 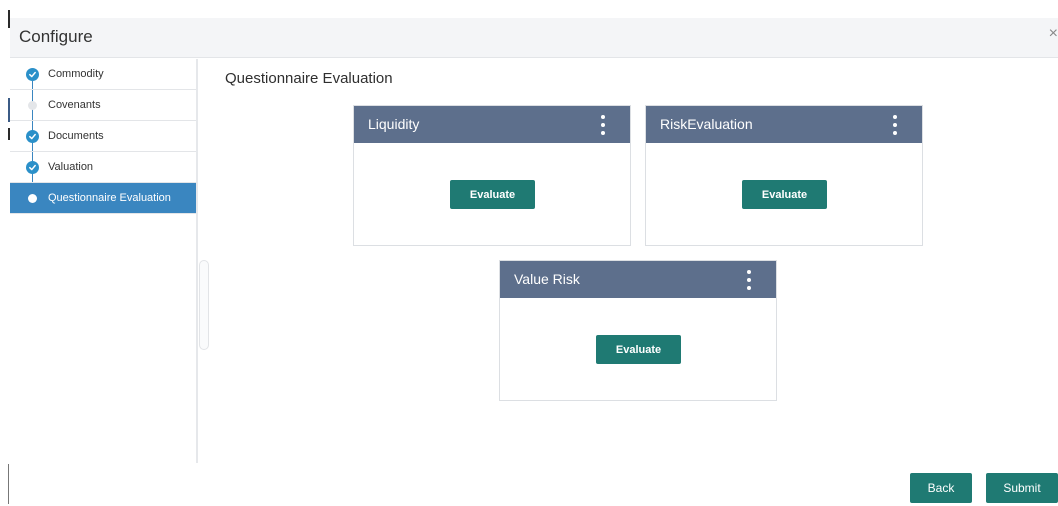 I want to click on card-title: Liquidity, so click(x=394, y=124).